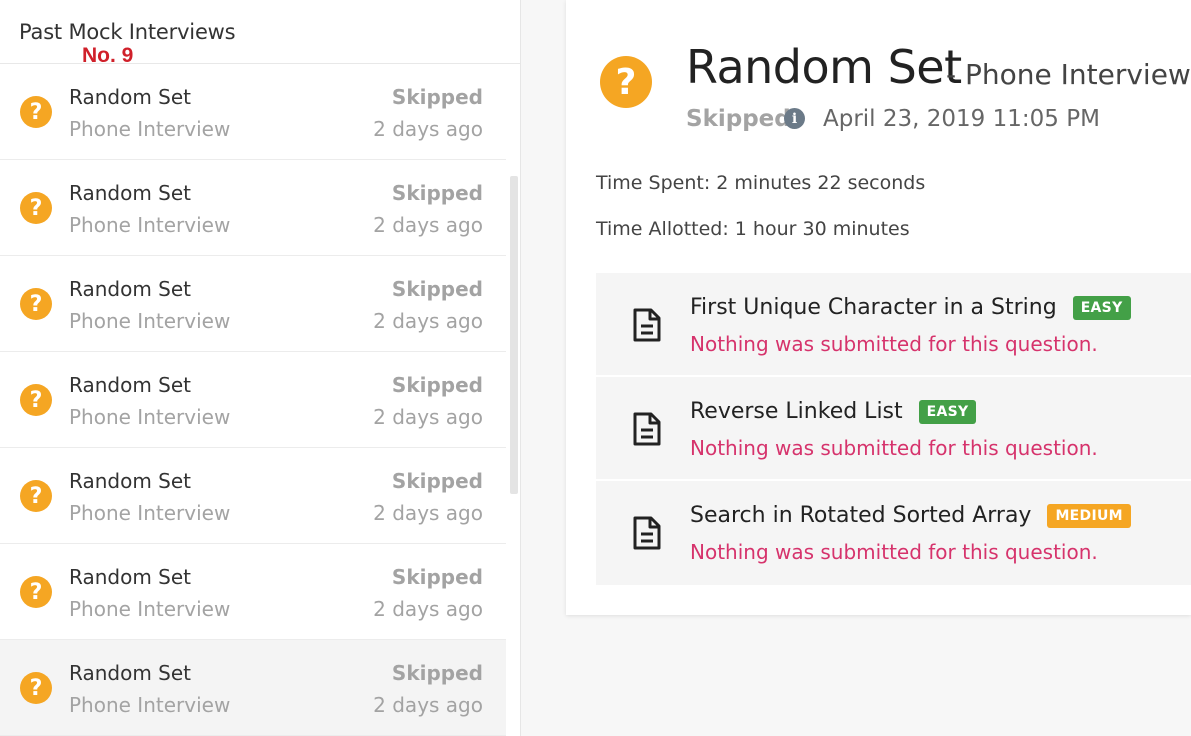  What do you see at coordinates (761, 183) in the screenshot?
I see `time-spent: Time Spent: 2 minutes 22 seconds` at bounding box center [761, 183].